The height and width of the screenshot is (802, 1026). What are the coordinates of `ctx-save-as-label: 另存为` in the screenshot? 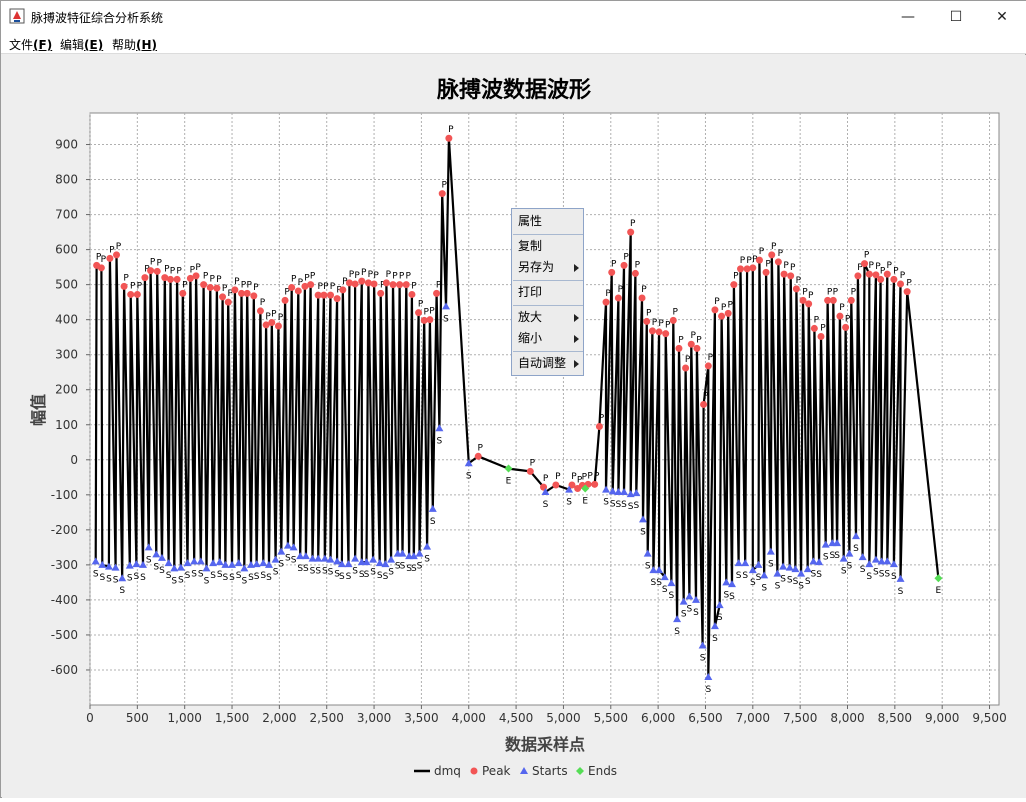 It's located at (536, 267).